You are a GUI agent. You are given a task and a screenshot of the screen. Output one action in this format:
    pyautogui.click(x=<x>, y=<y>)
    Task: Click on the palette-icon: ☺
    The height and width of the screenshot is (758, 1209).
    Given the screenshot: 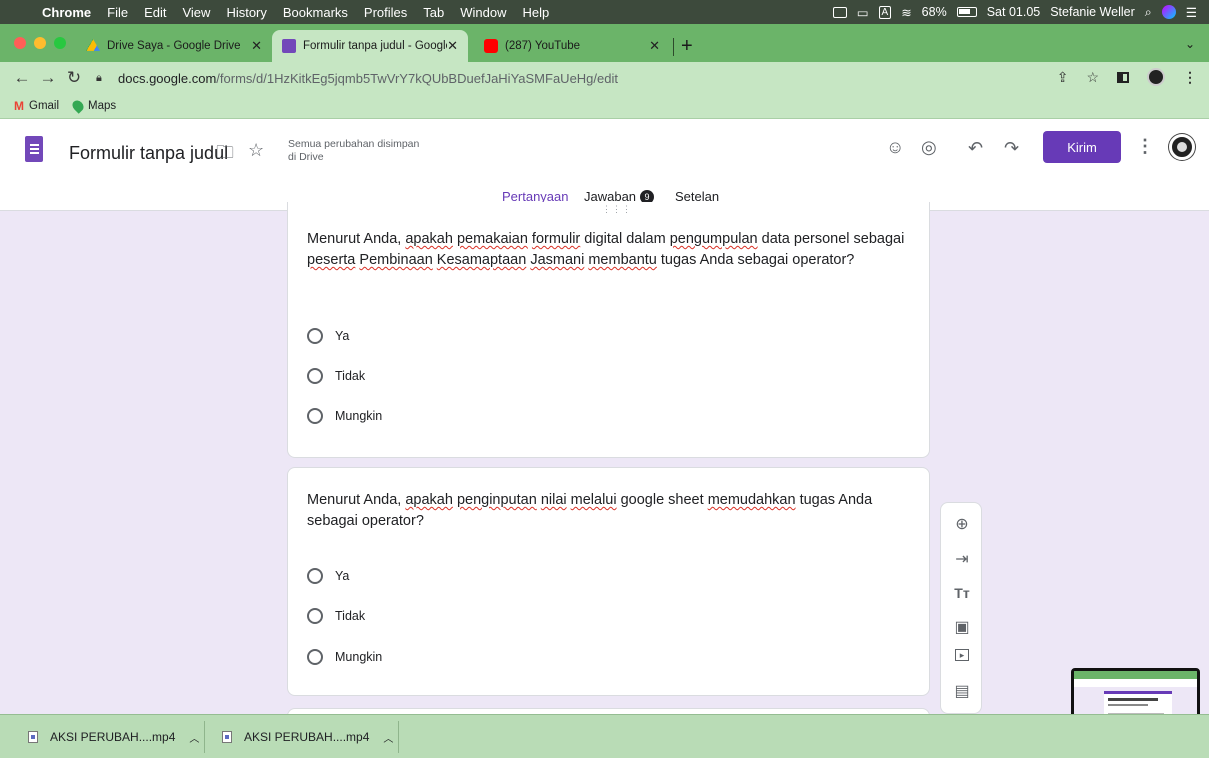 What is the action you would take?
    pyautogui.click(x=895, y=147)
    